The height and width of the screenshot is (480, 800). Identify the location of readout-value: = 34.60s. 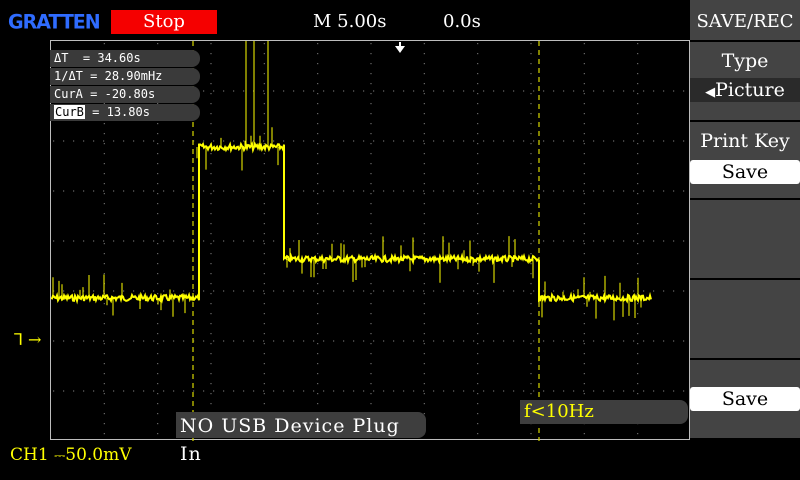
(111, 58).